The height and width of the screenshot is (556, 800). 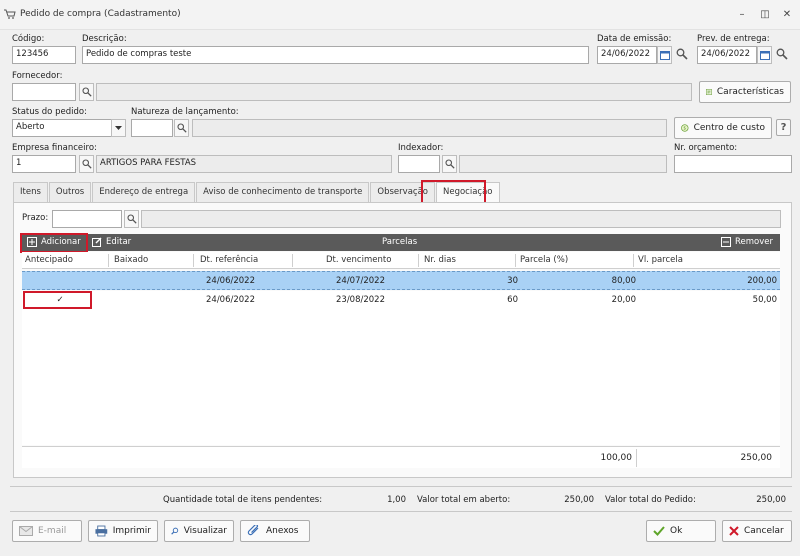 What do you see at coordinates (659, 531) in the screenshot?
I see `check-icon` at bounding box center [659, 531].